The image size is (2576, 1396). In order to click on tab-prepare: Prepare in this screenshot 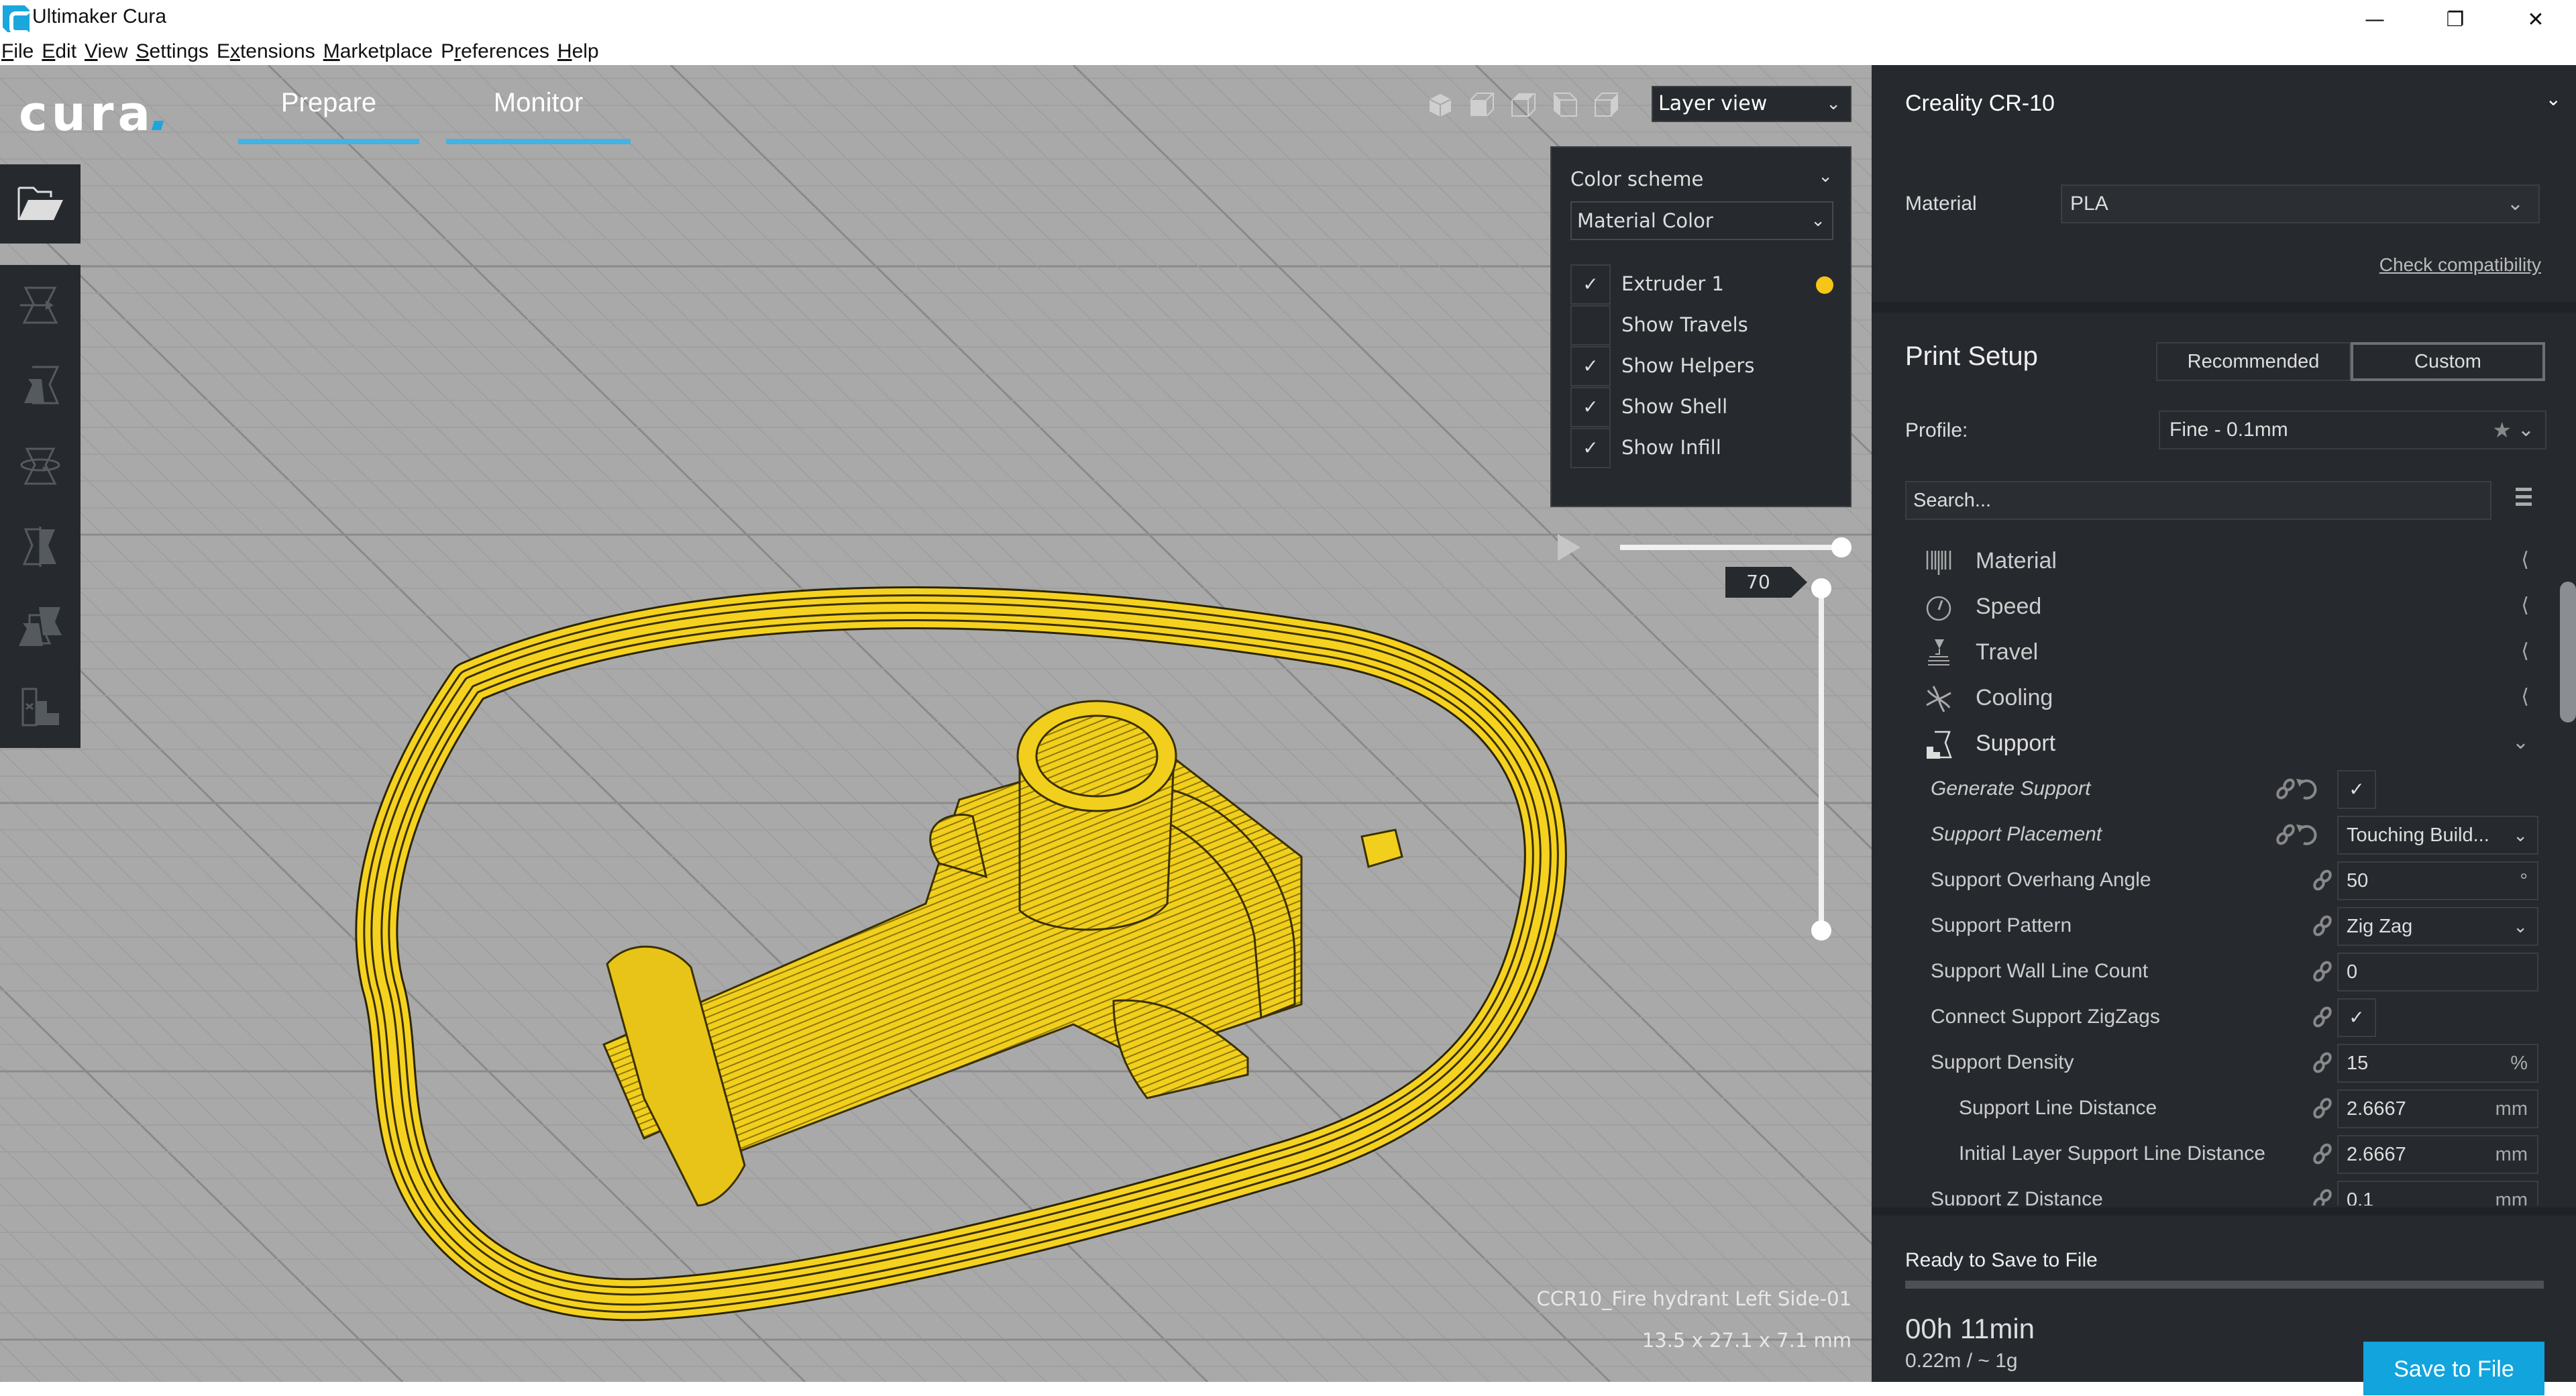, I will do `click(328, 114)`.